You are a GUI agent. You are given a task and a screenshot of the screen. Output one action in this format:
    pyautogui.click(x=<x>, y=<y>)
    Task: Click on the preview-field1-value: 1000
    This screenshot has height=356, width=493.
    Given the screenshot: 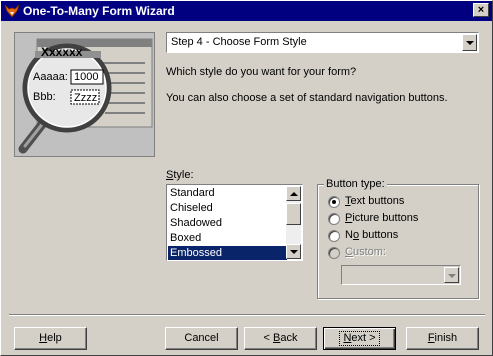 What is the action you would take?
    pyautogui.click(x=86, y=77)
    